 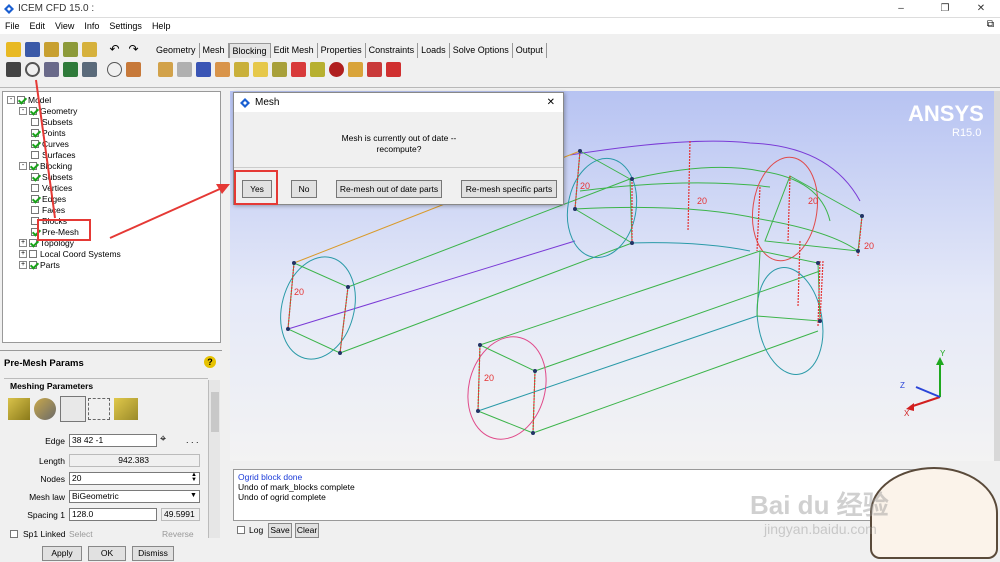 I want to click on save-icon, so click(x=32, y=49).